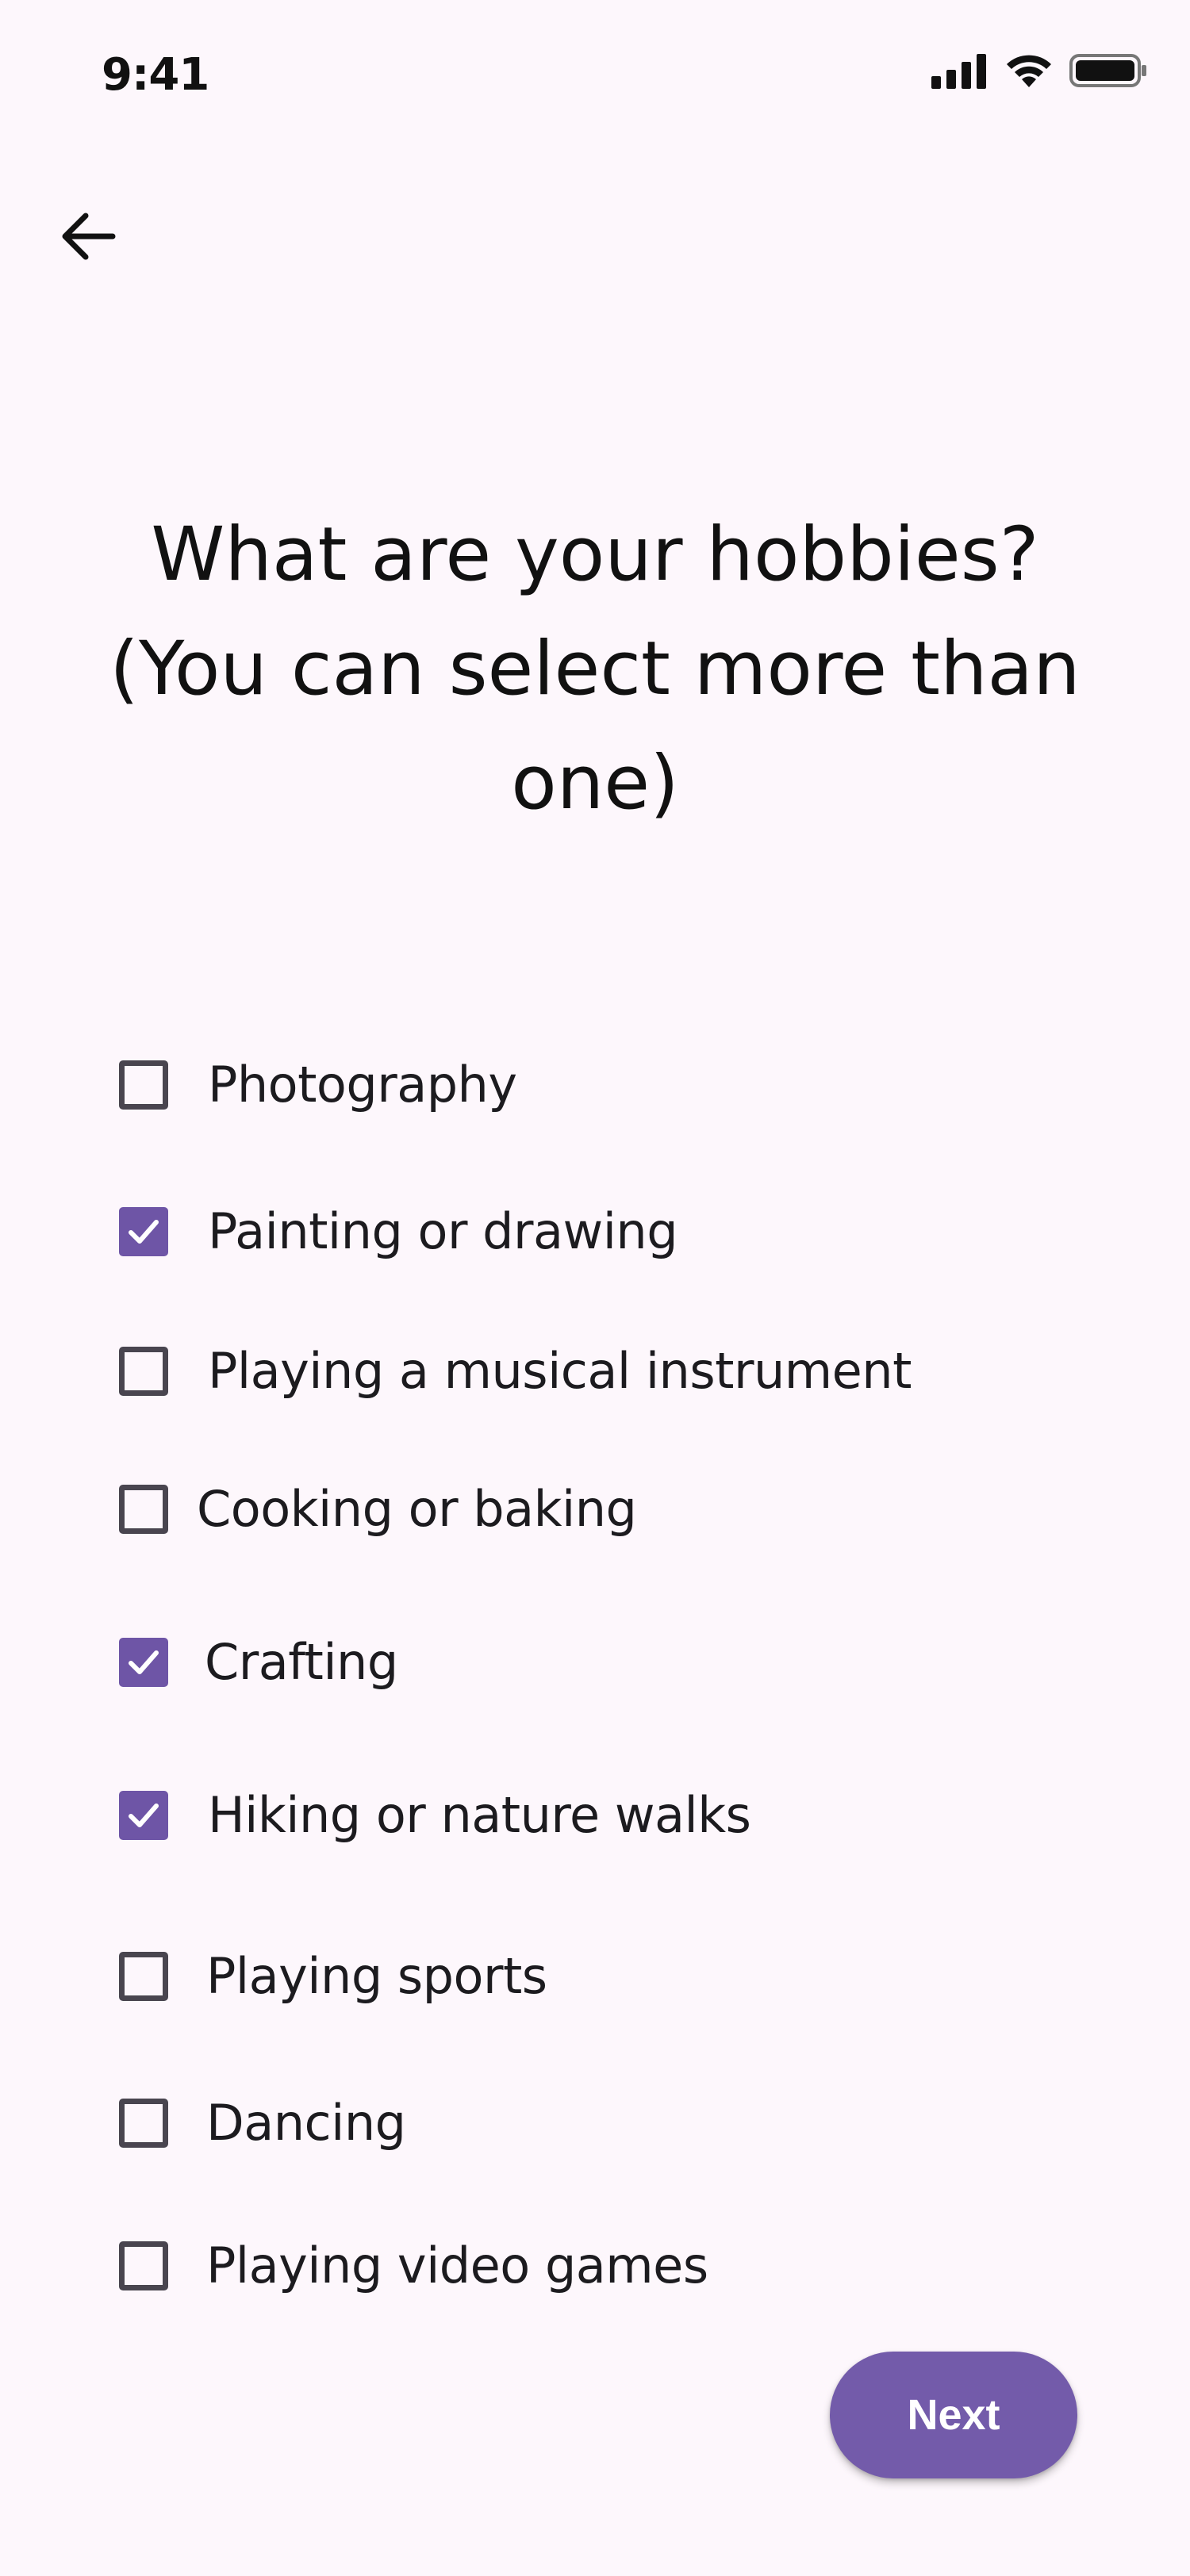 Image resolution: width=1190 pixels, height=2576 pixels. What do you see at coordinates (306, 2123) in the screenshot?
I see `option-label: Dancing` at bounding box center [306, 2123].